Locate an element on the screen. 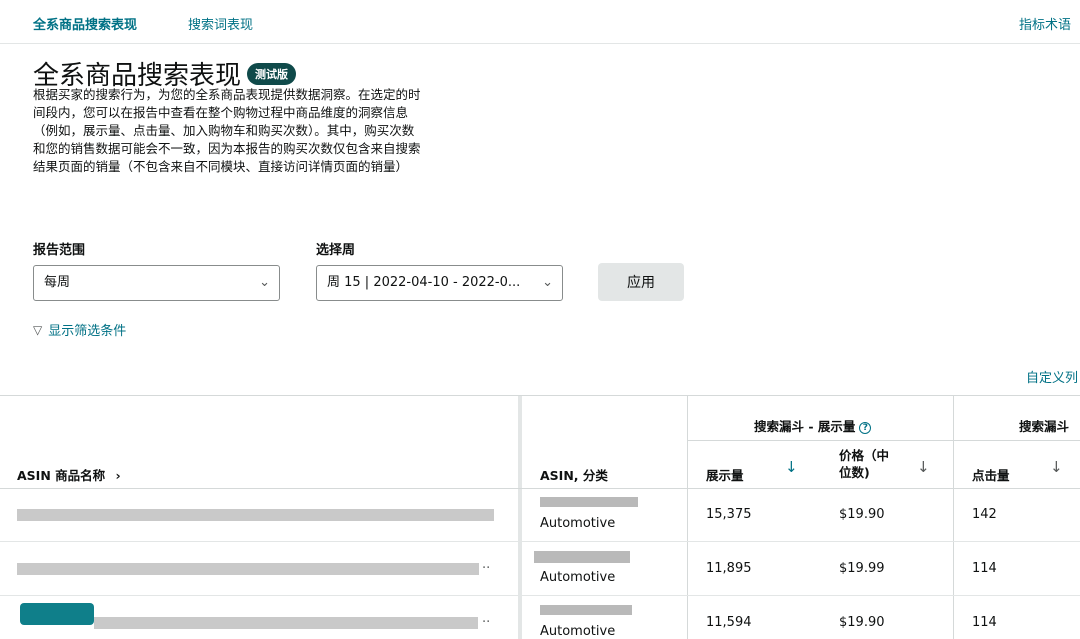 Image resolution: width=1080 pixels, height=639 pixels. show-filters-link: ▽ 显示筛选条件 is located at coordinates (80, 330).